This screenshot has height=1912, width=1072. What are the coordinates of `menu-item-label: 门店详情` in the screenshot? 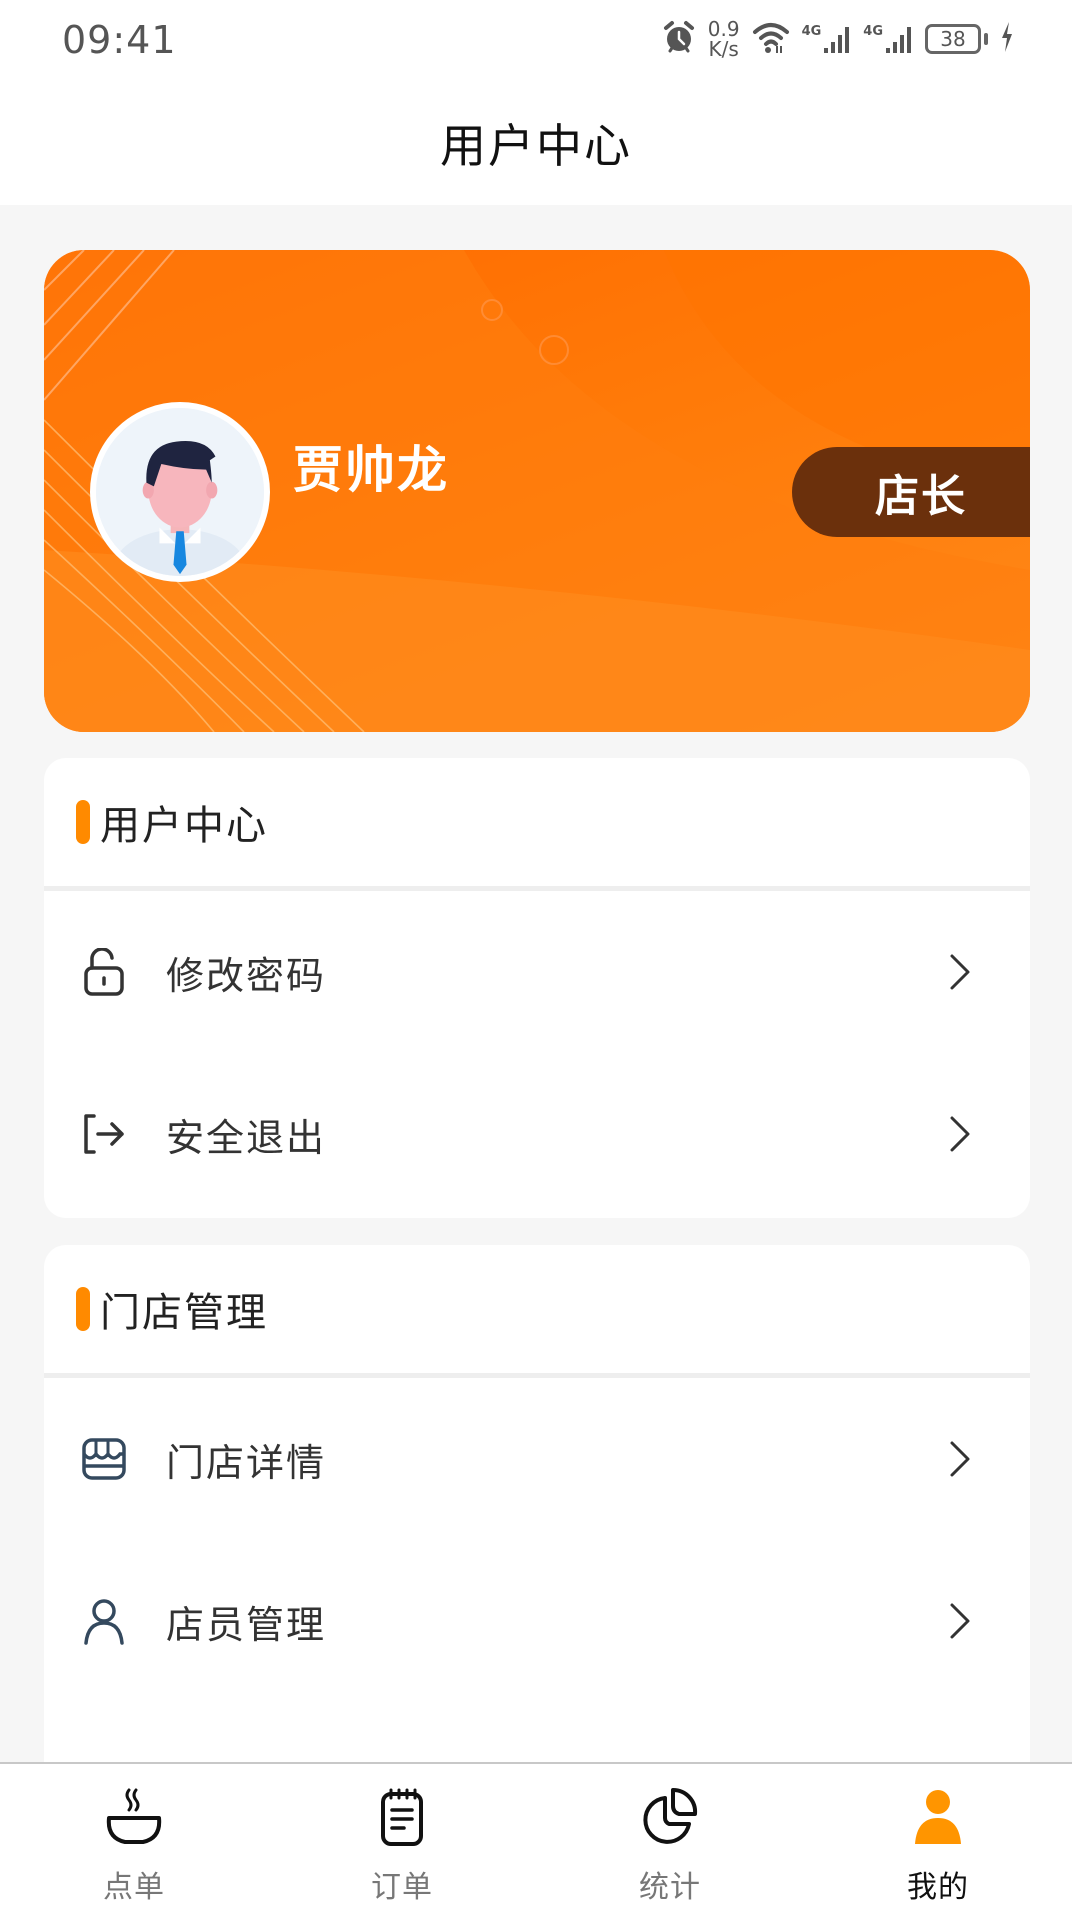 It's located at (246, 1462).